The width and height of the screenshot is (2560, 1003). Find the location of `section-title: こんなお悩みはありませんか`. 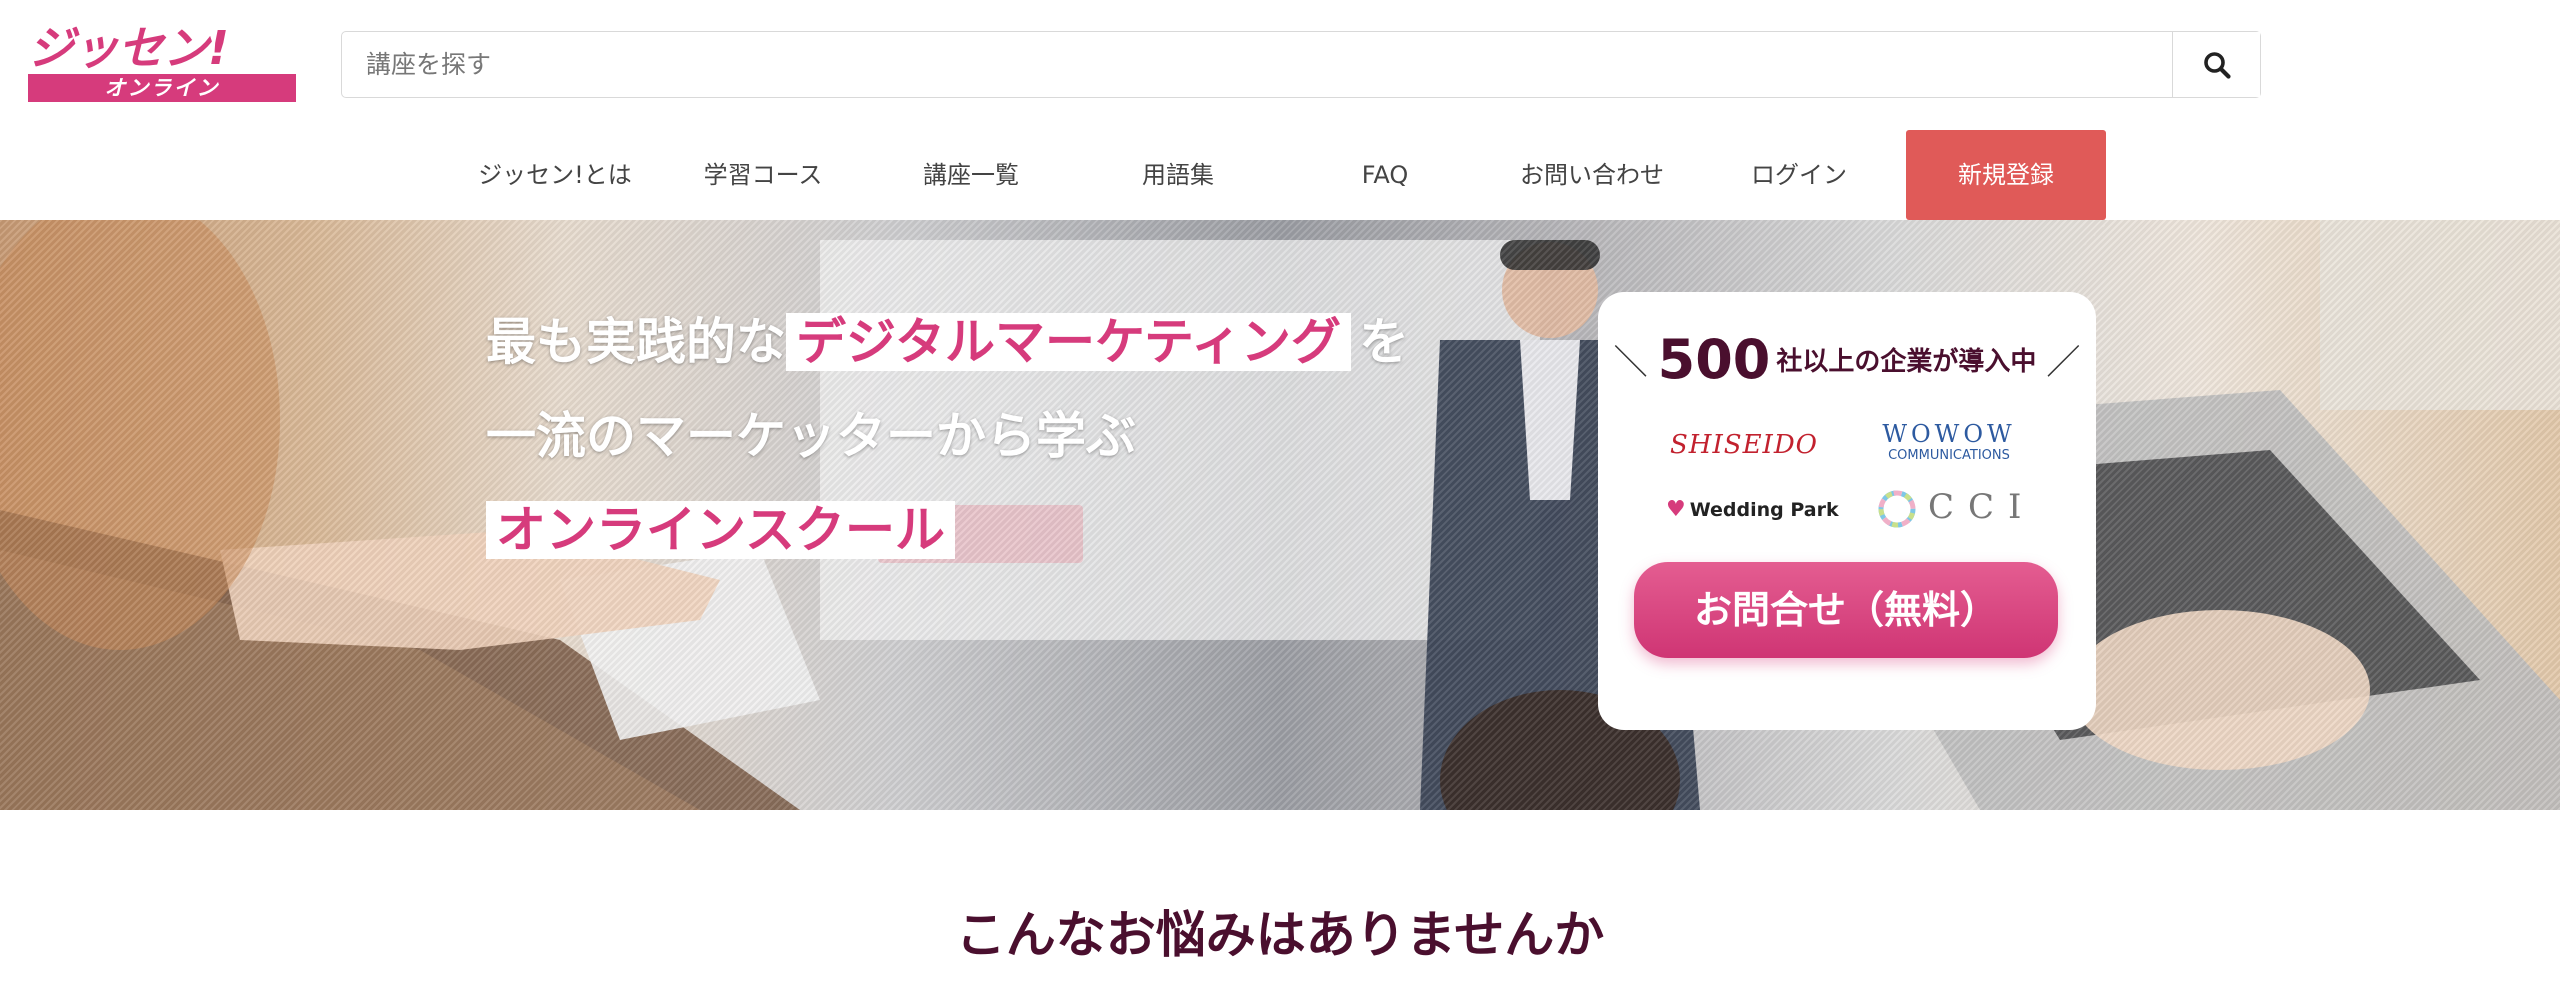

section-title: こんなお悩みはありませんか is located at coordinates (1280, 935).